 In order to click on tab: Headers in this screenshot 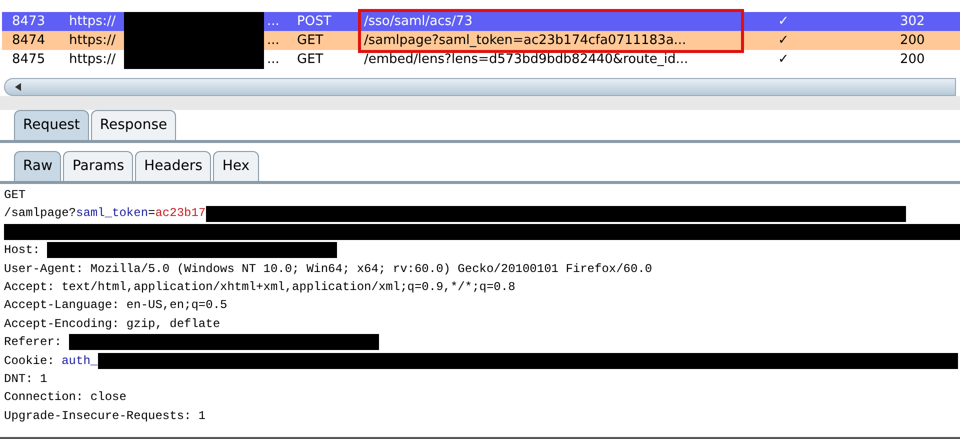, I will do `click(173, 166)`.